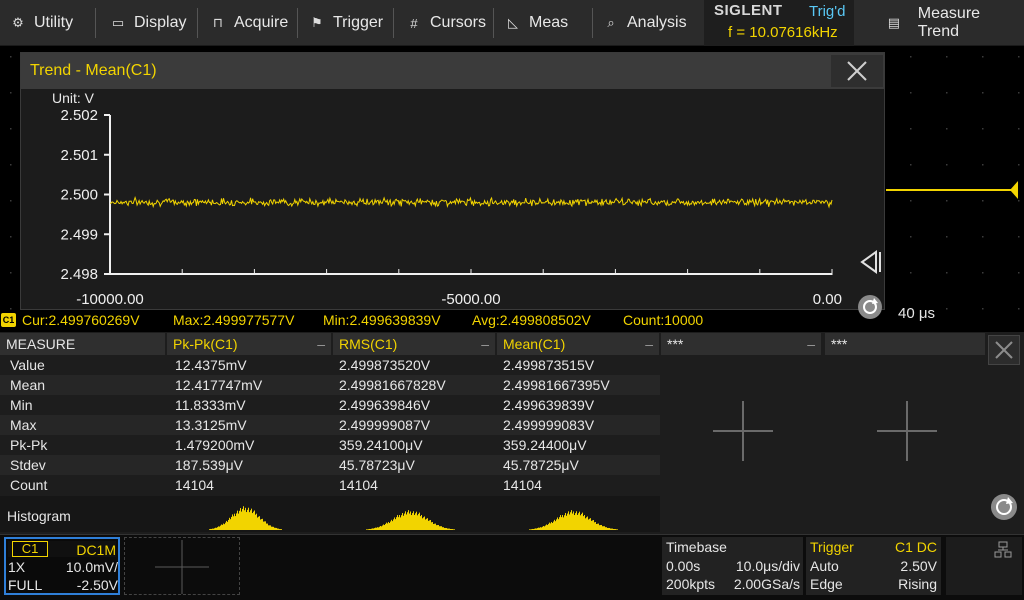 The height and width of the screenshot is (600, 1024). What do you see at coordinates (346, 23) in the screenshot?
I see `menu-trigger: ⚑ Trigger` at bounding box center [346, 23].